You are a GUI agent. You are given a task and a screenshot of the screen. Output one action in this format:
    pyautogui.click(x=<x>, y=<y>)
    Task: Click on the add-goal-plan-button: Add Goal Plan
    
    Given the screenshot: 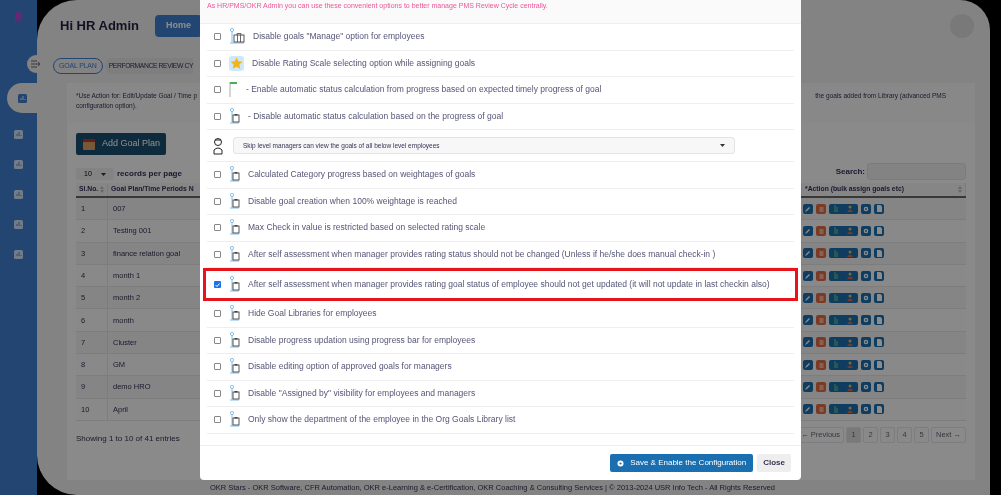 What is the action you would take?
    pyautogui.click(x=121, y=144)
    